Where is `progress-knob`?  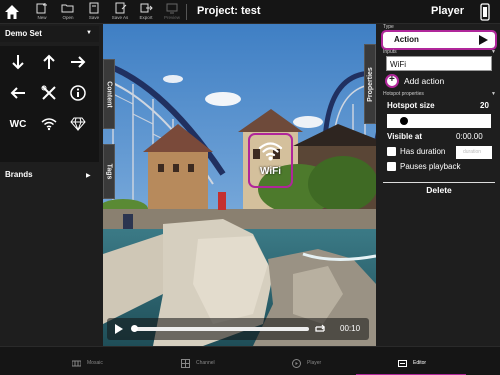 progress-knob is located at coordinates (134, 328).